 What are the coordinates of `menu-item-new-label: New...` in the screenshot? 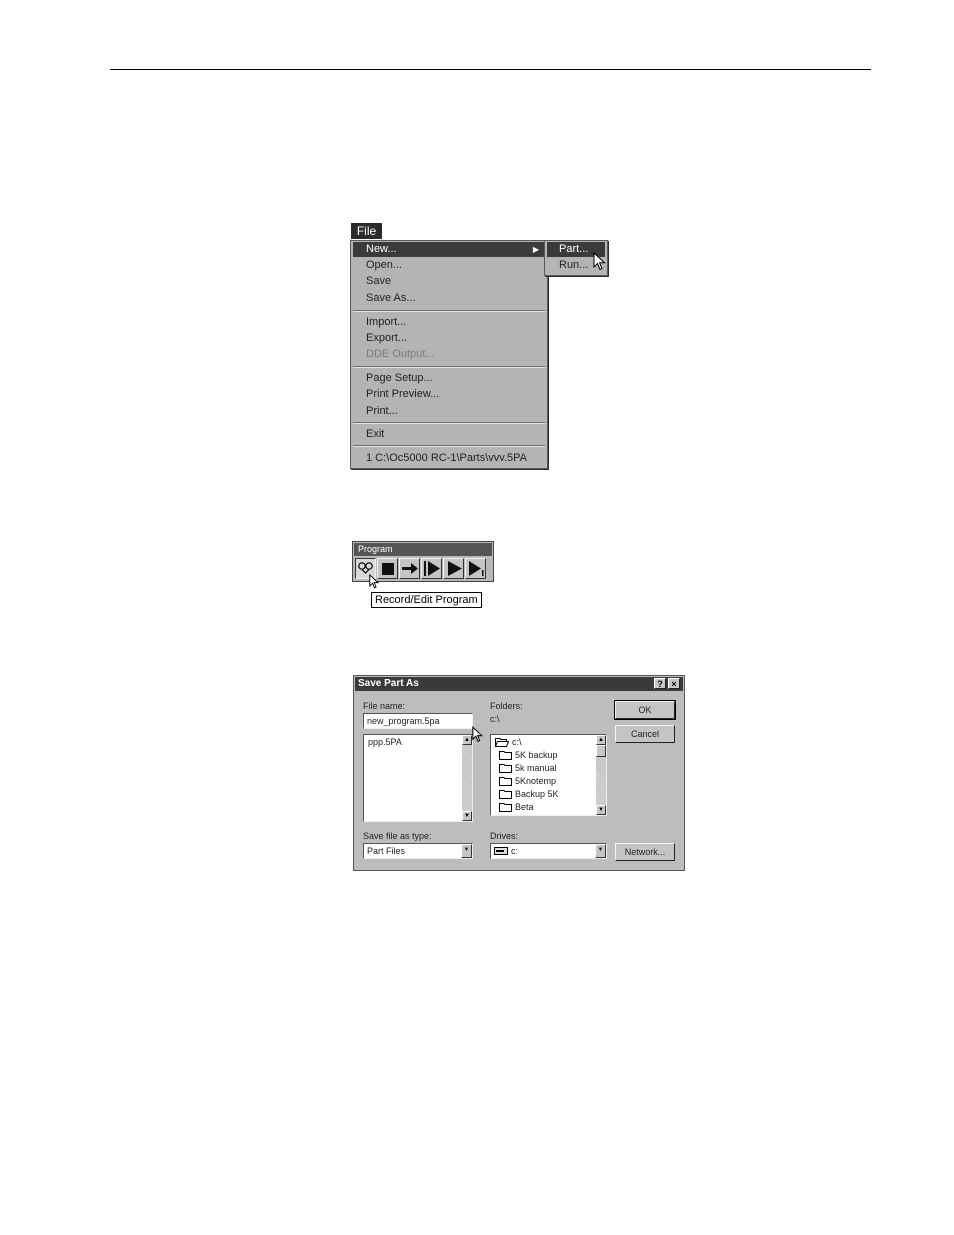 It's located at (381, 249).